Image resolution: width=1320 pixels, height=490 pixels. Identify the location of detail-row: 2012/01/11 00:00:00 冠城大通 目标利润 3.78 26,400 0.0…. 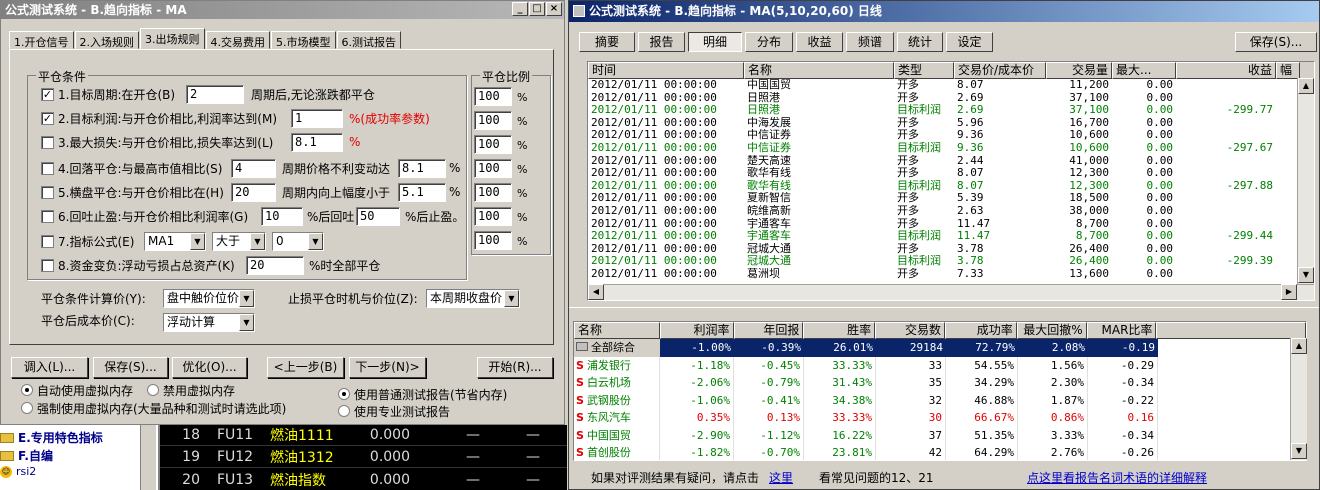
(951, 261).